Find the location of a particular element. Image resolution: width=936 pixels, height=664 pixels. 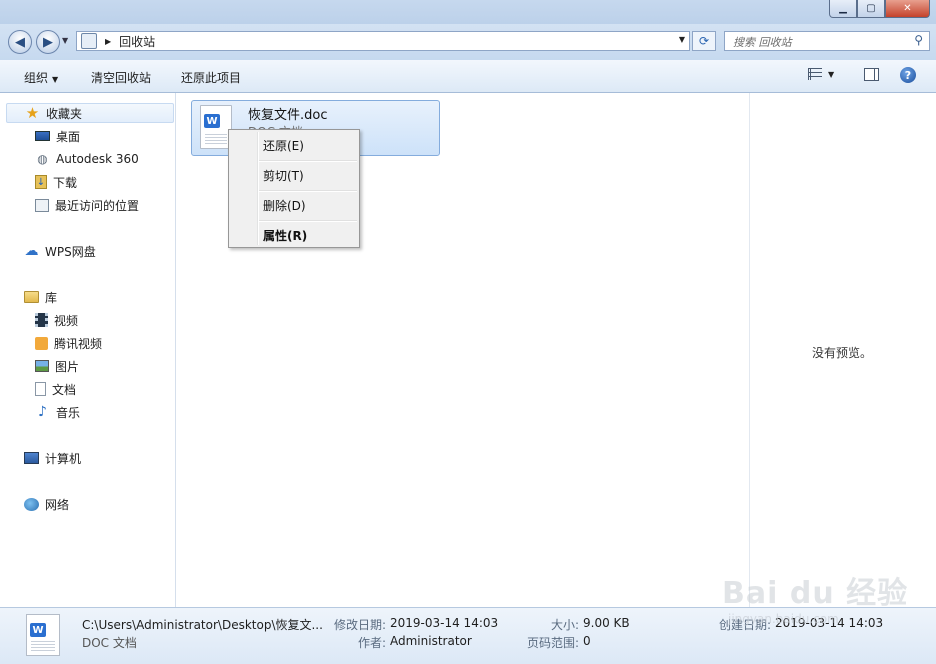

view-list-icon is located at coordinates (815, 74).